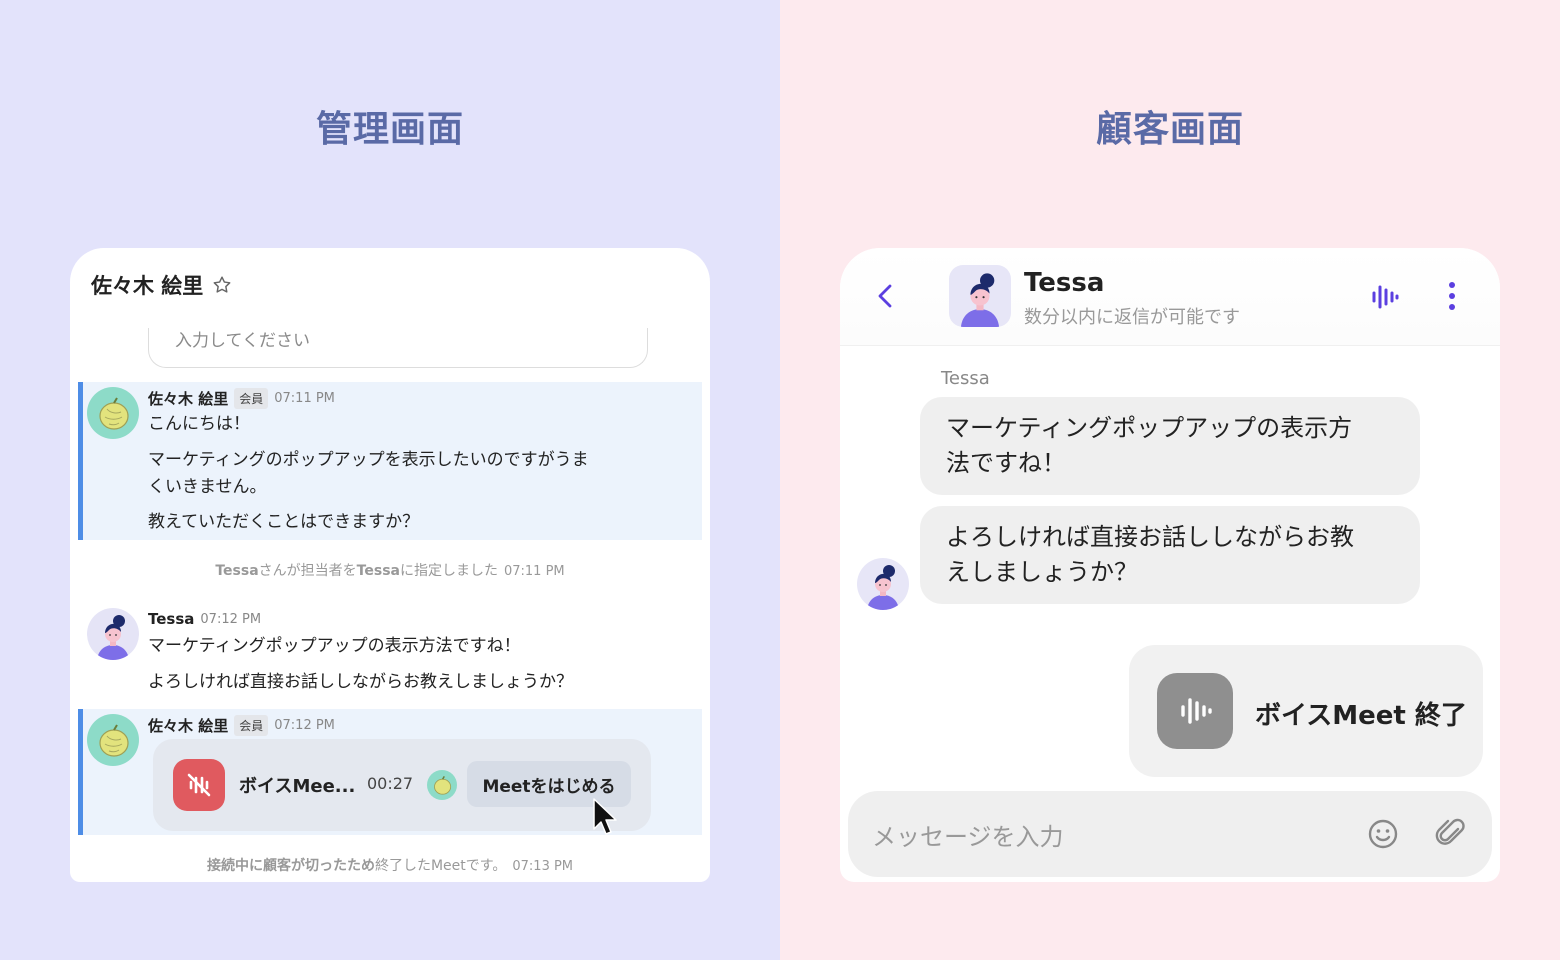 The image size is (1560, 960). Describe the element at coordinates (1383, 836) in the screenshot. I see `emoji-icon` at that location.